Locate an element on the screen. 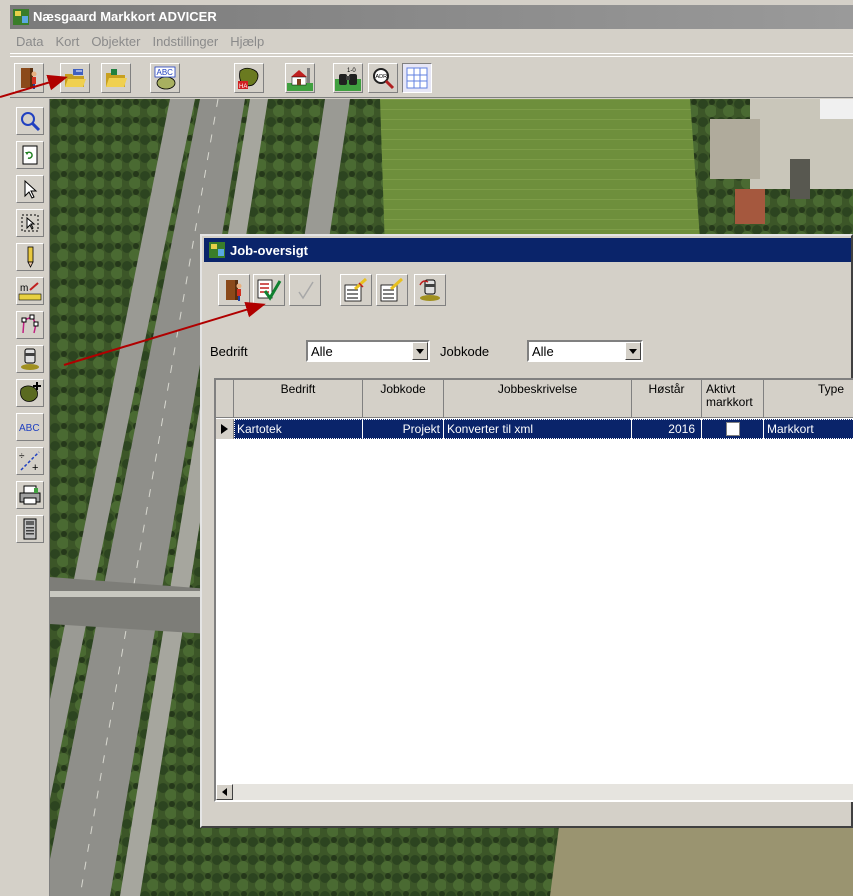  annotation-arrows is located at coordinates (133, 220).